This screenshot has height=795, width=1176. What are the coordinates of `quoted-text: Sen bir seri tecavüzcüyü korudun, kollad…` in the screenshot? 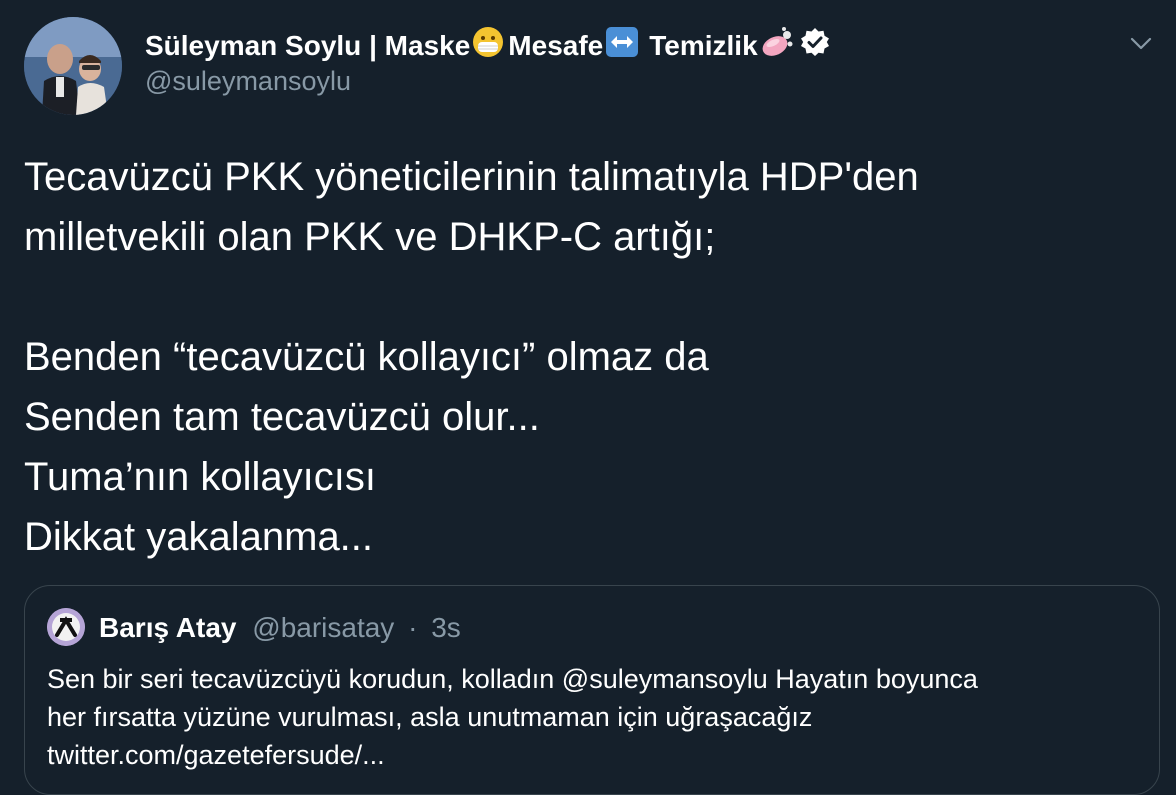 It's located at (592, 717).